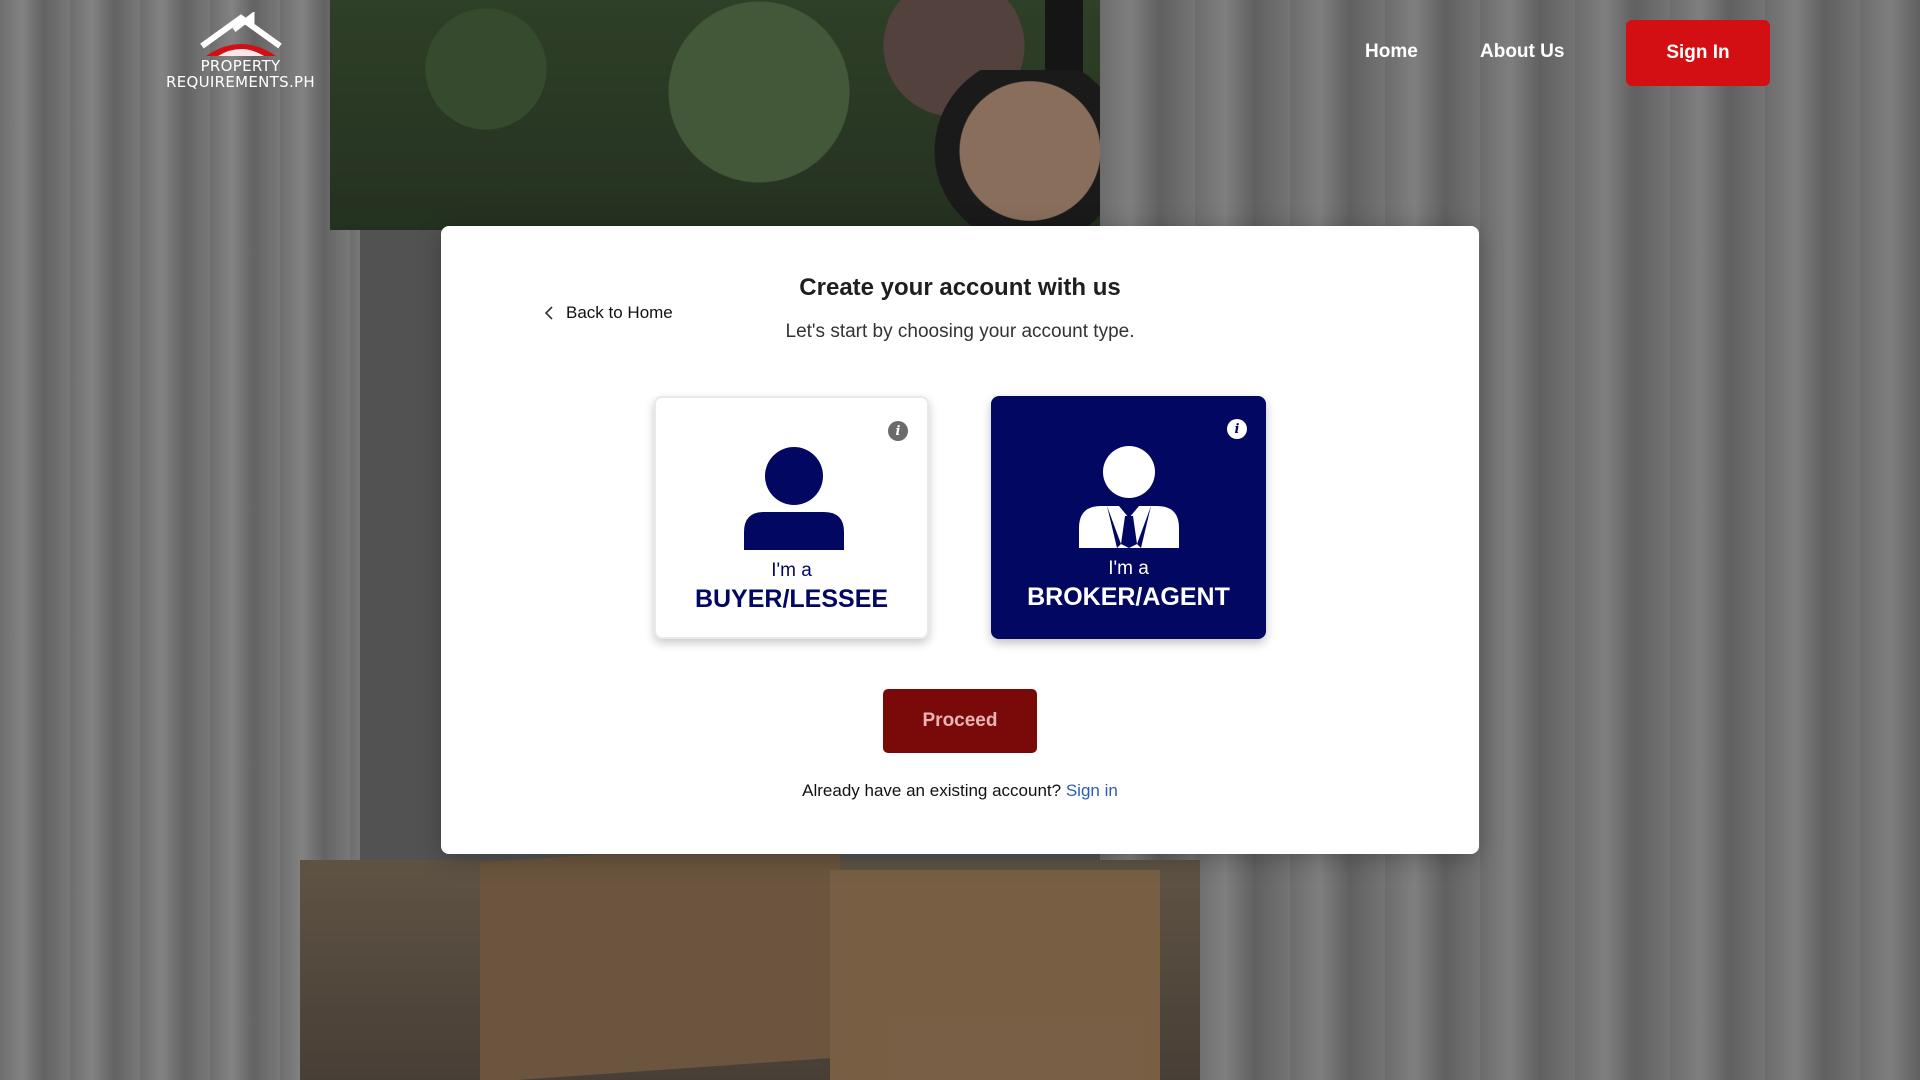 The width and height of the screenshot is (1920, 1080). What do you see at coordinates (1522, 52) in the screenshot?
I see `nav-about-link: About Us` at bounding box center [1522, 52].